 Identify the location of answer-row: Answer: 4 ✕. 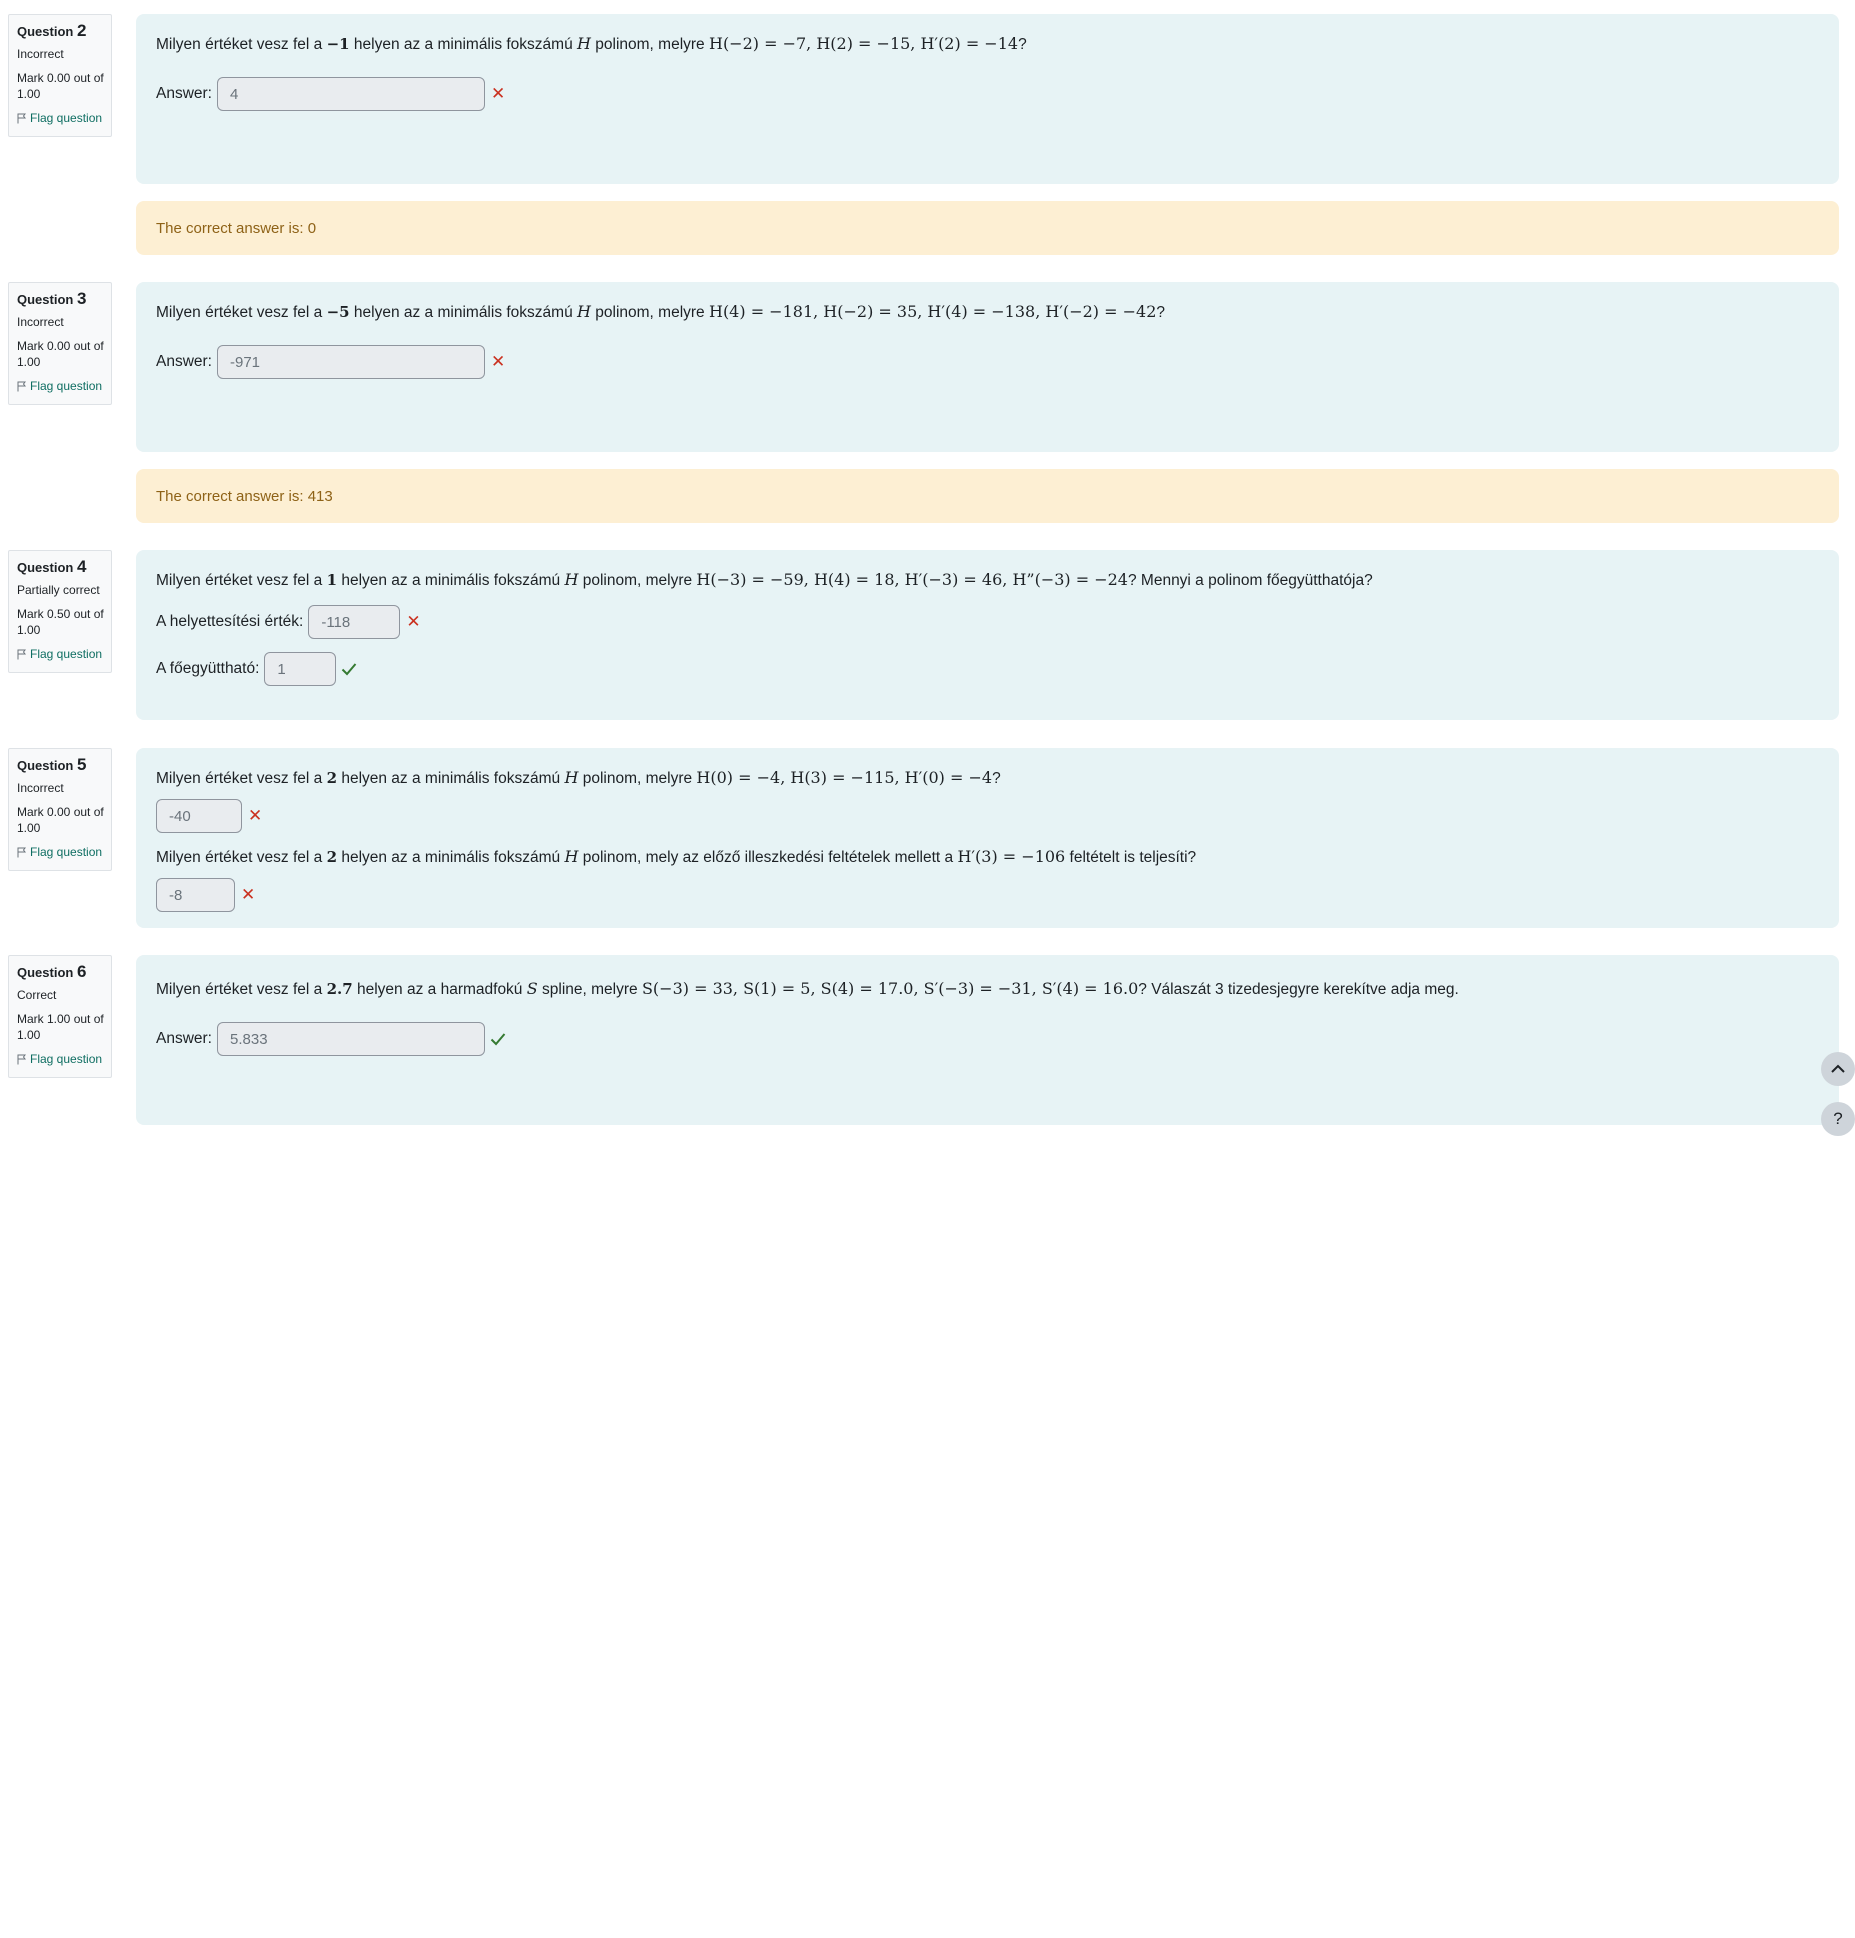
(987, 94).